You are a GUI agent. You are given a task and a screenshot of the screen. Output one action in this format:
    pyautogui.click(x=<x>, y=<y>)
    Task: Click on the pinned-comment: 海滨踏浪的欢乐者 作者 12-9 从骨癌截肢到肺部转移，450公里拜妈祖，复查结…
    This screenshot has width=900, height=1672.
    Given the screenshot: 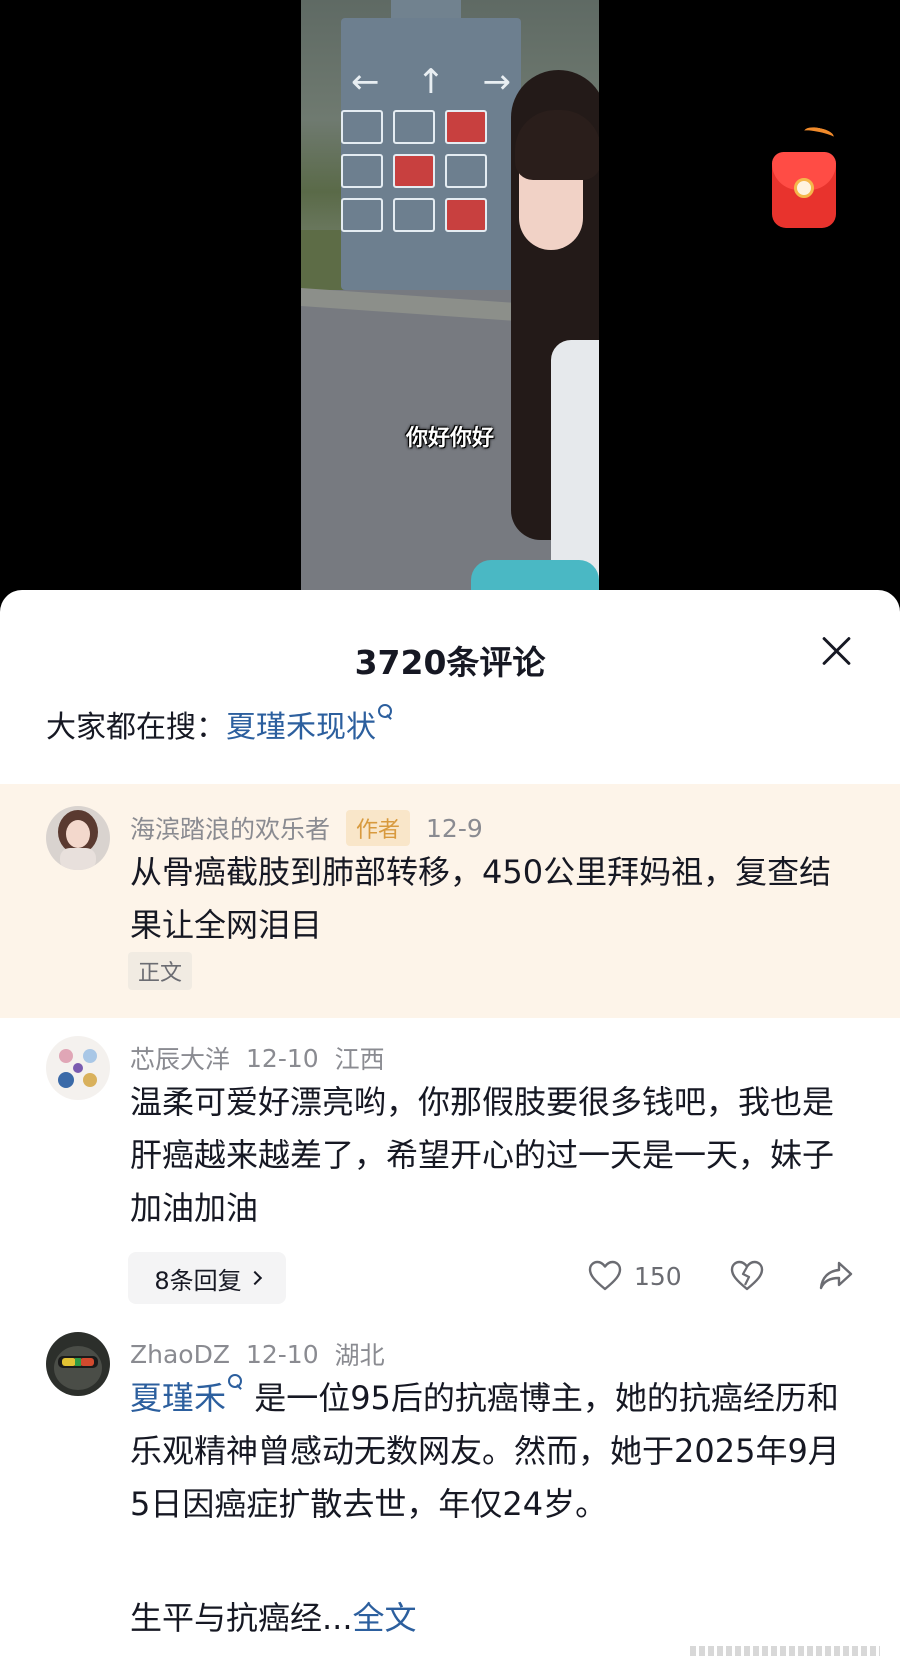 What is the action you would take?
    pyautogui.click(x=450, y=901)
    